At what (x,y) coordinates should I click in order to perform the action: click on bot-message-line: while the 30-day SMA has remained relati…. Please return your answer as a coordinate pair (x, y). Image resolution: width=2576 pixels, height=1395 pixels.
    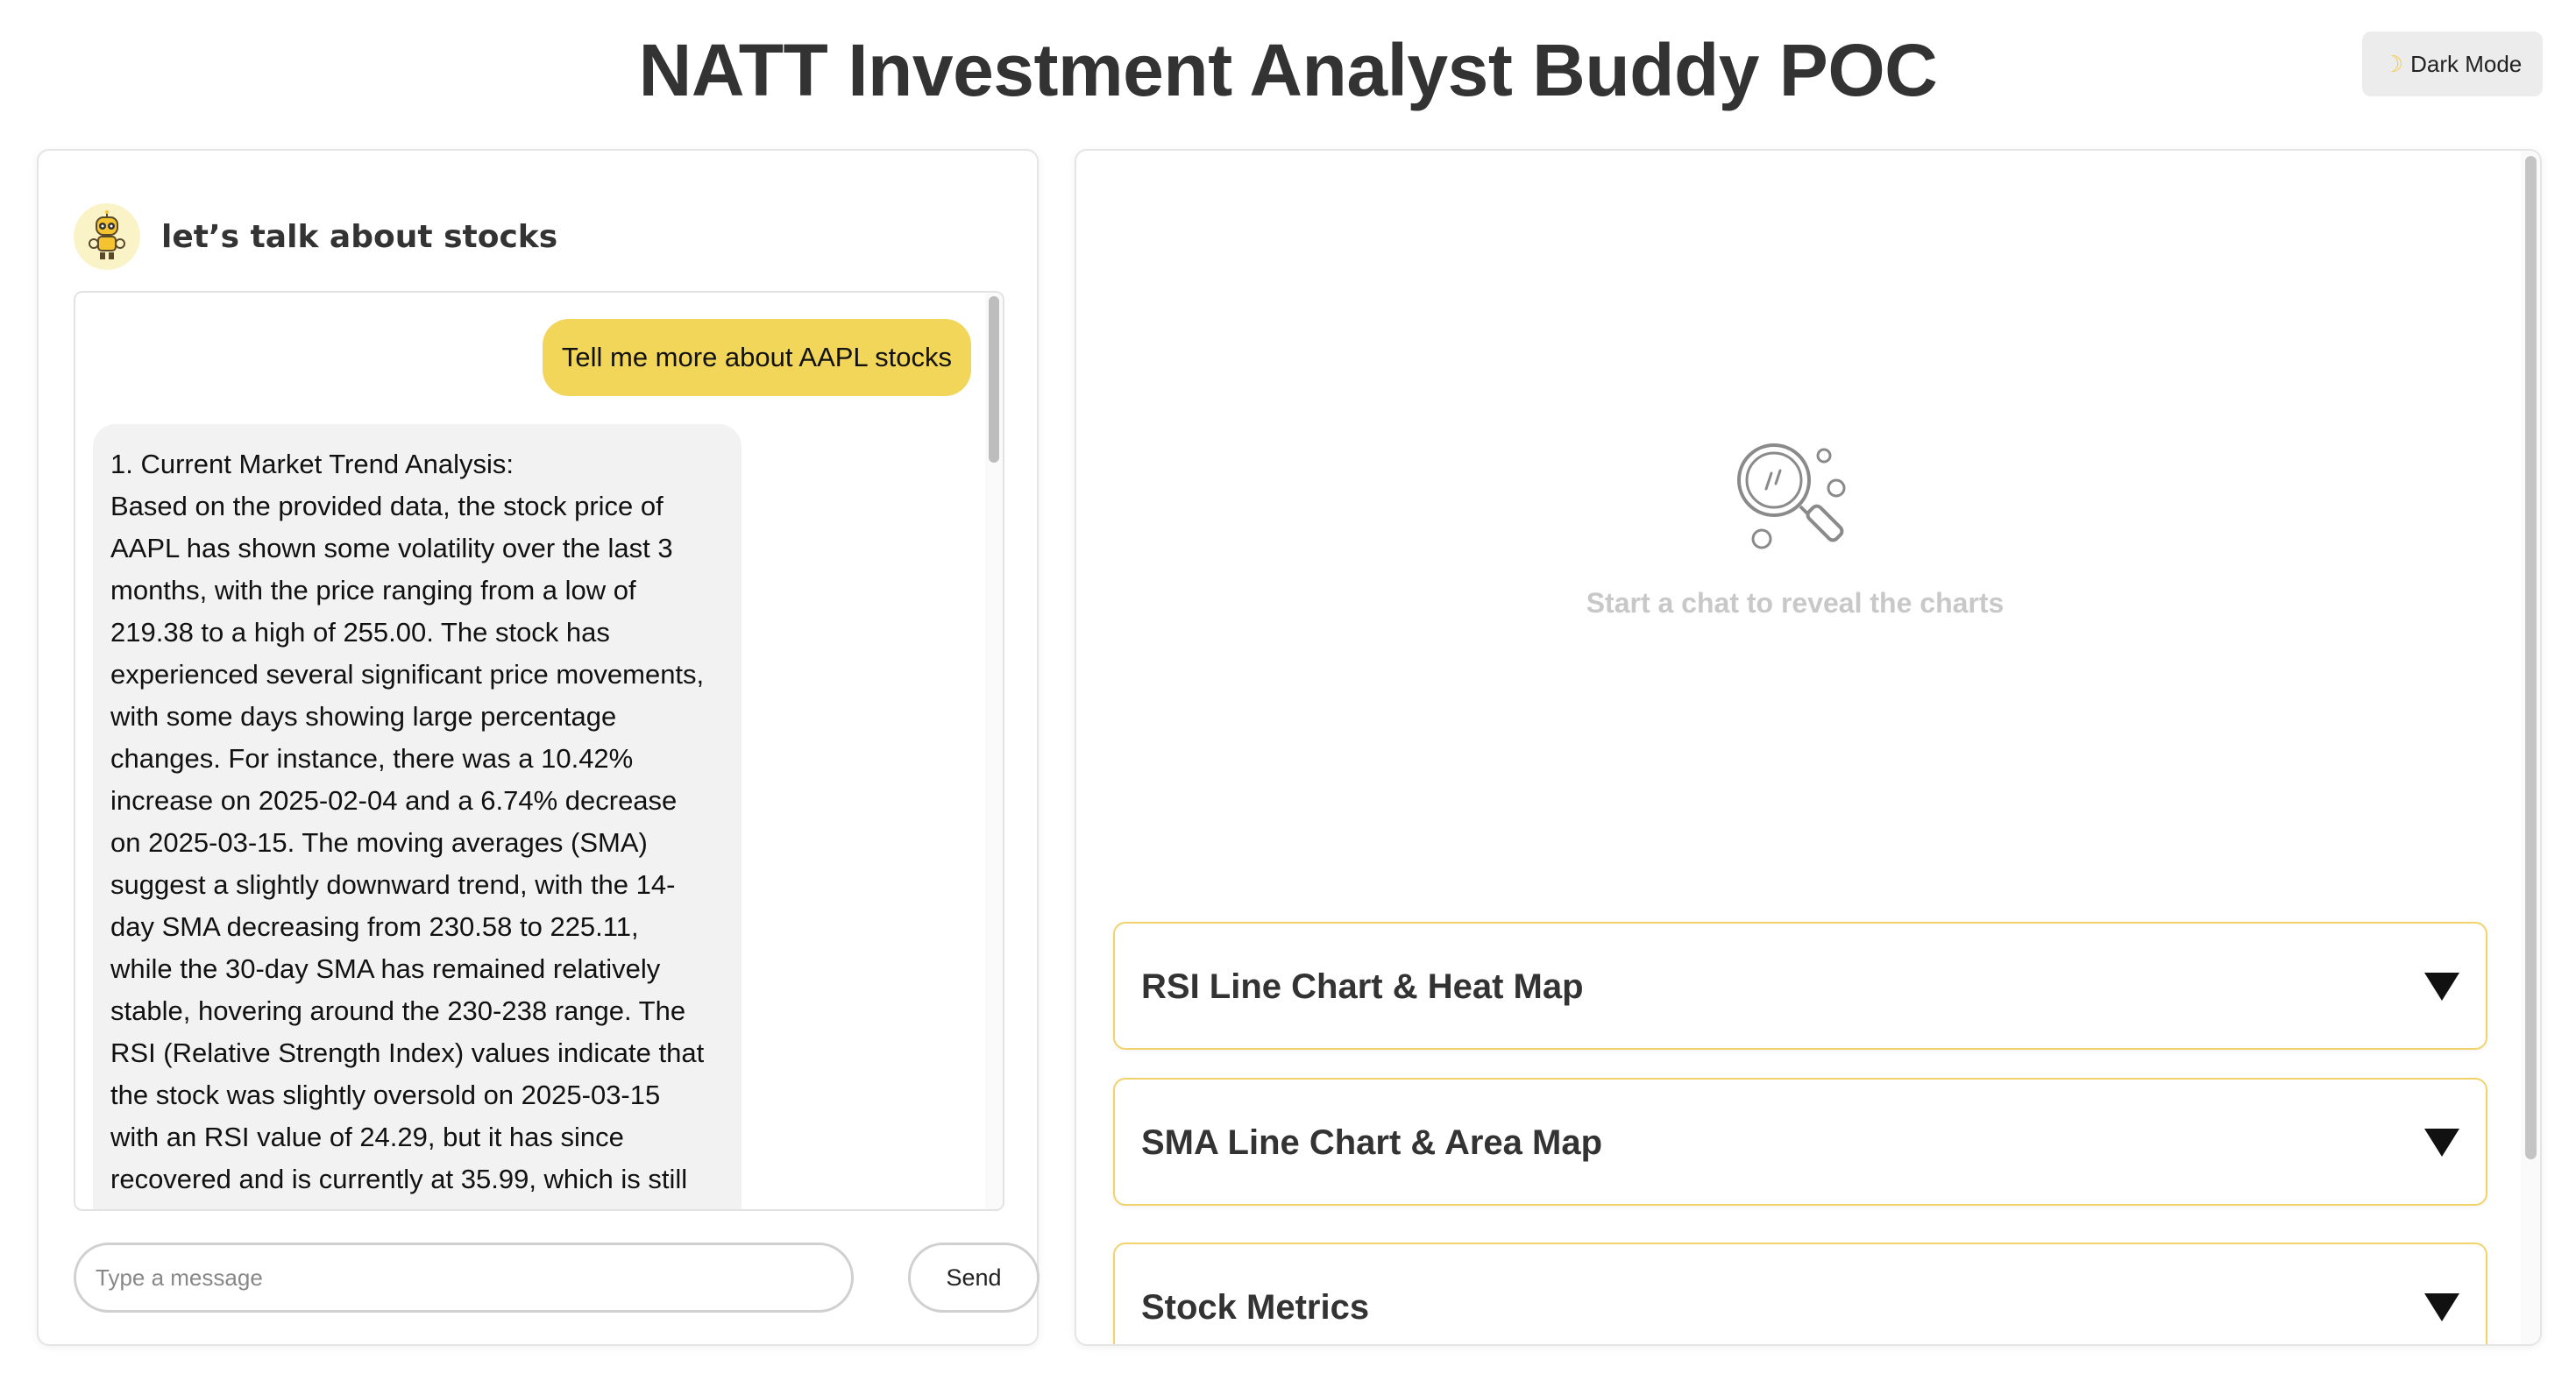
    Looking at the image, I should click on (385, 968).